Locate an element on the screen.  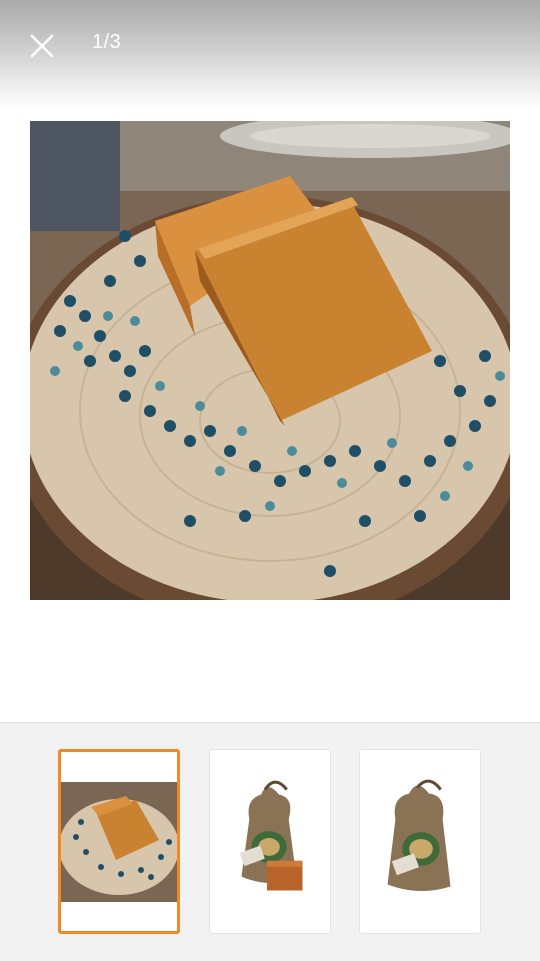
image-counter: 1/3 is located at coordinates (107, 42).